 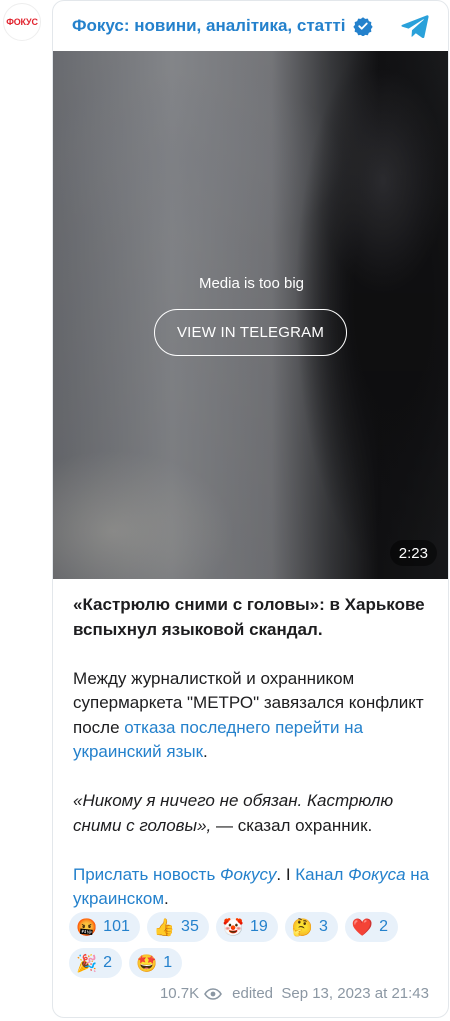 I want to click on reaction-thinking: 🤔 3, so click(x=311, y=927).